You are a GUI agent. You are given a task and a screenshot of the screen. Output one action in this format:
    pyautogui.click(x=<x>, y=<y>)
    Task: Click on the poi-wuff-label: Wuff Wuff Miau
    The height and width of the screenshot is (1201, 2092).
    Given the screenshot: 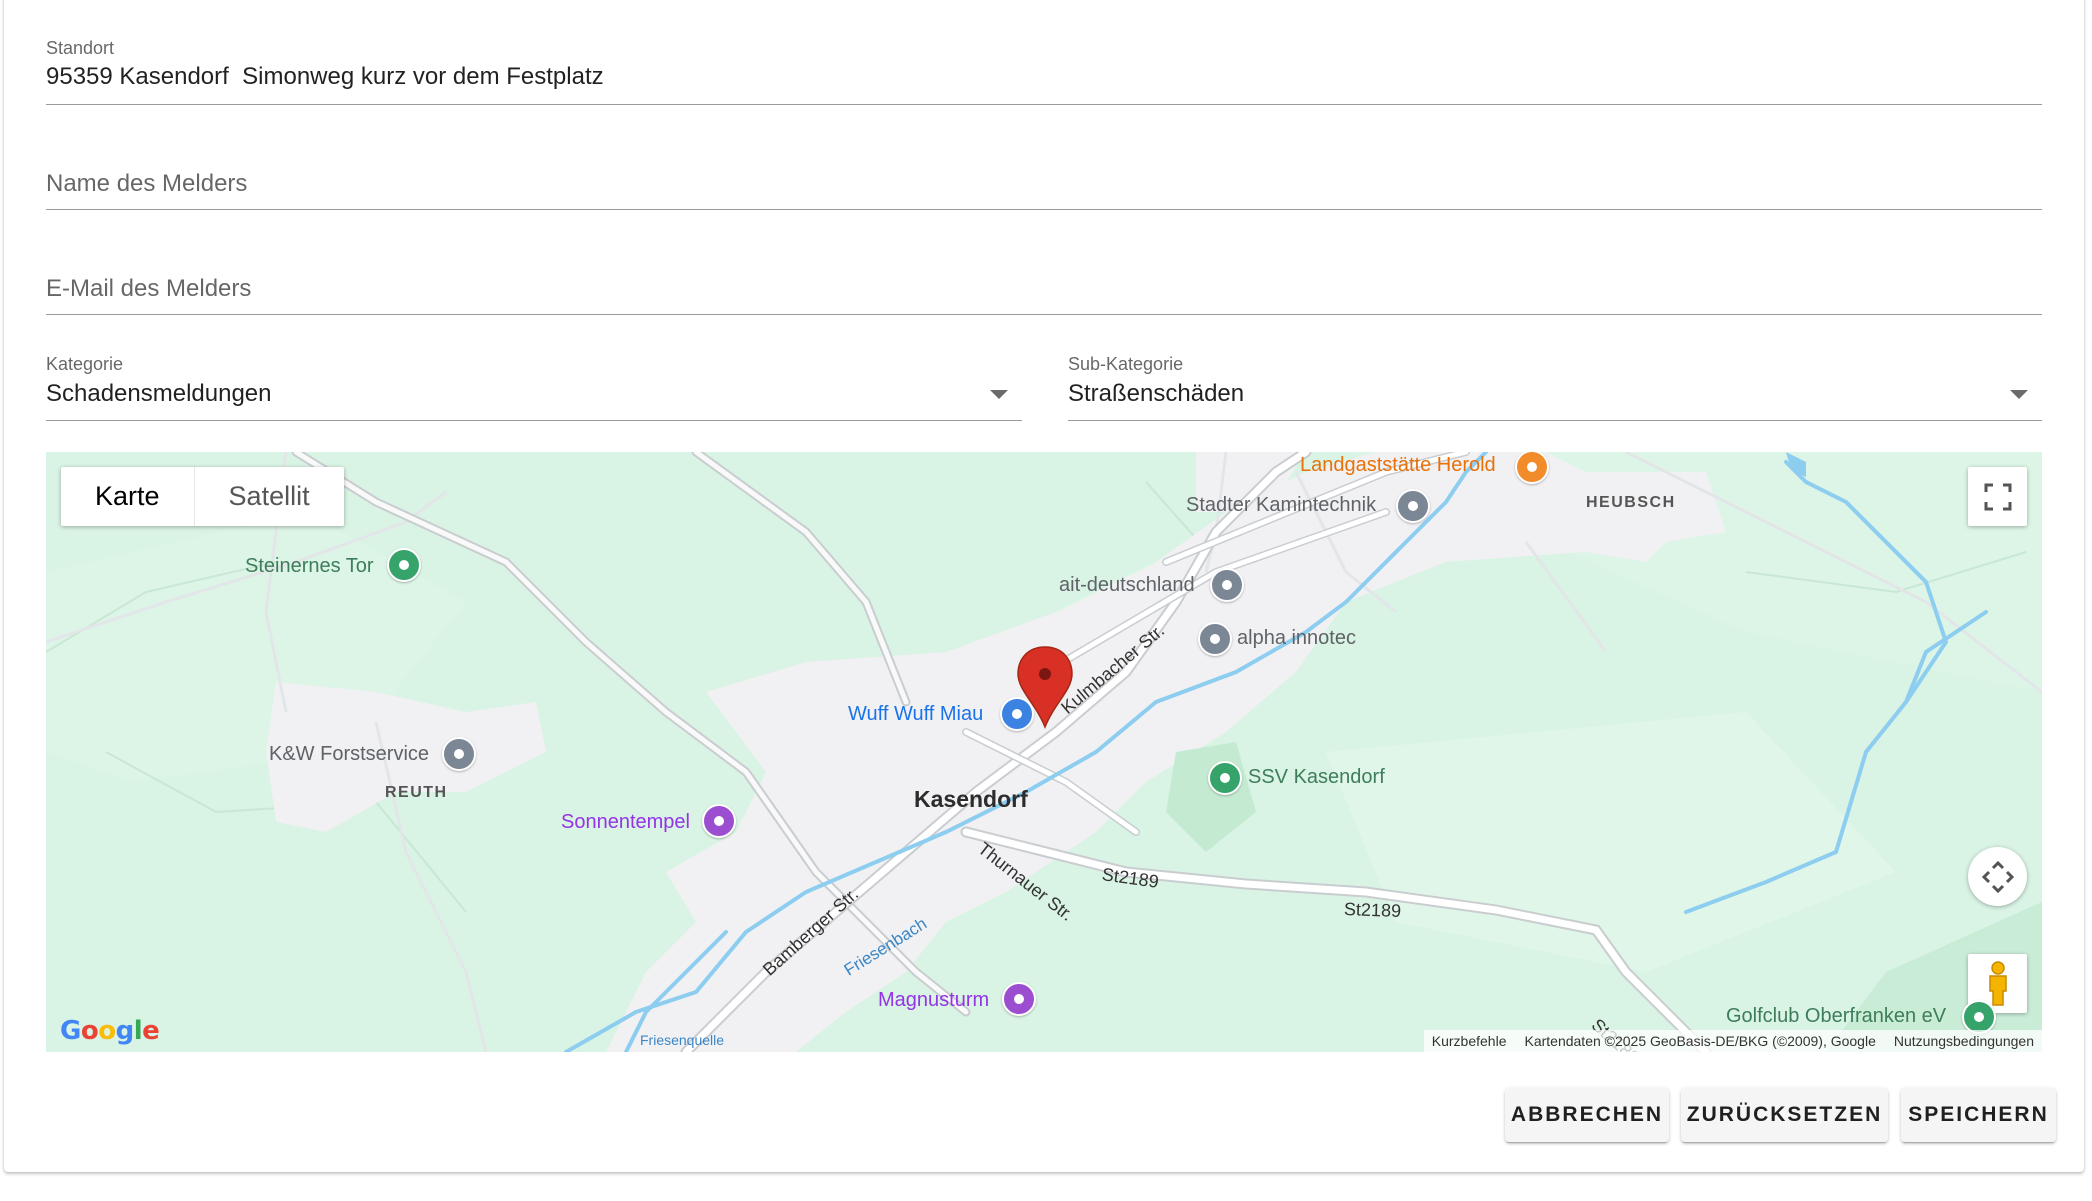 What is the action you would take?
    pyautogui.click(x=915, y=714)
    